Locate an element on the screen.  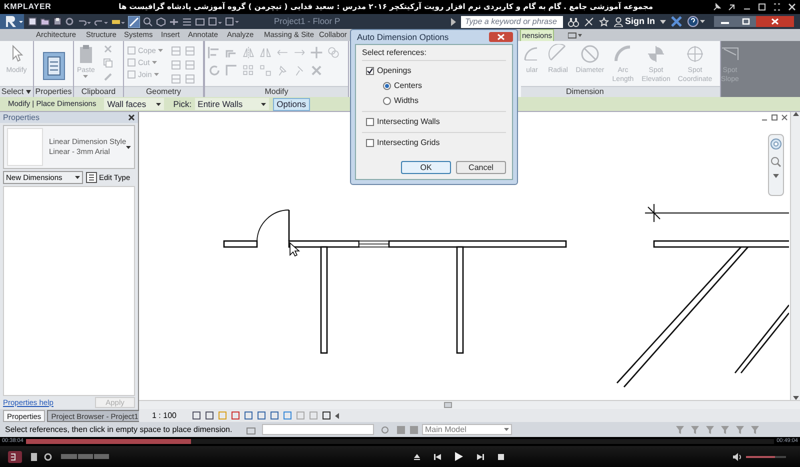
view-scale: 1 : 100 is located at coordinates (164, 416).